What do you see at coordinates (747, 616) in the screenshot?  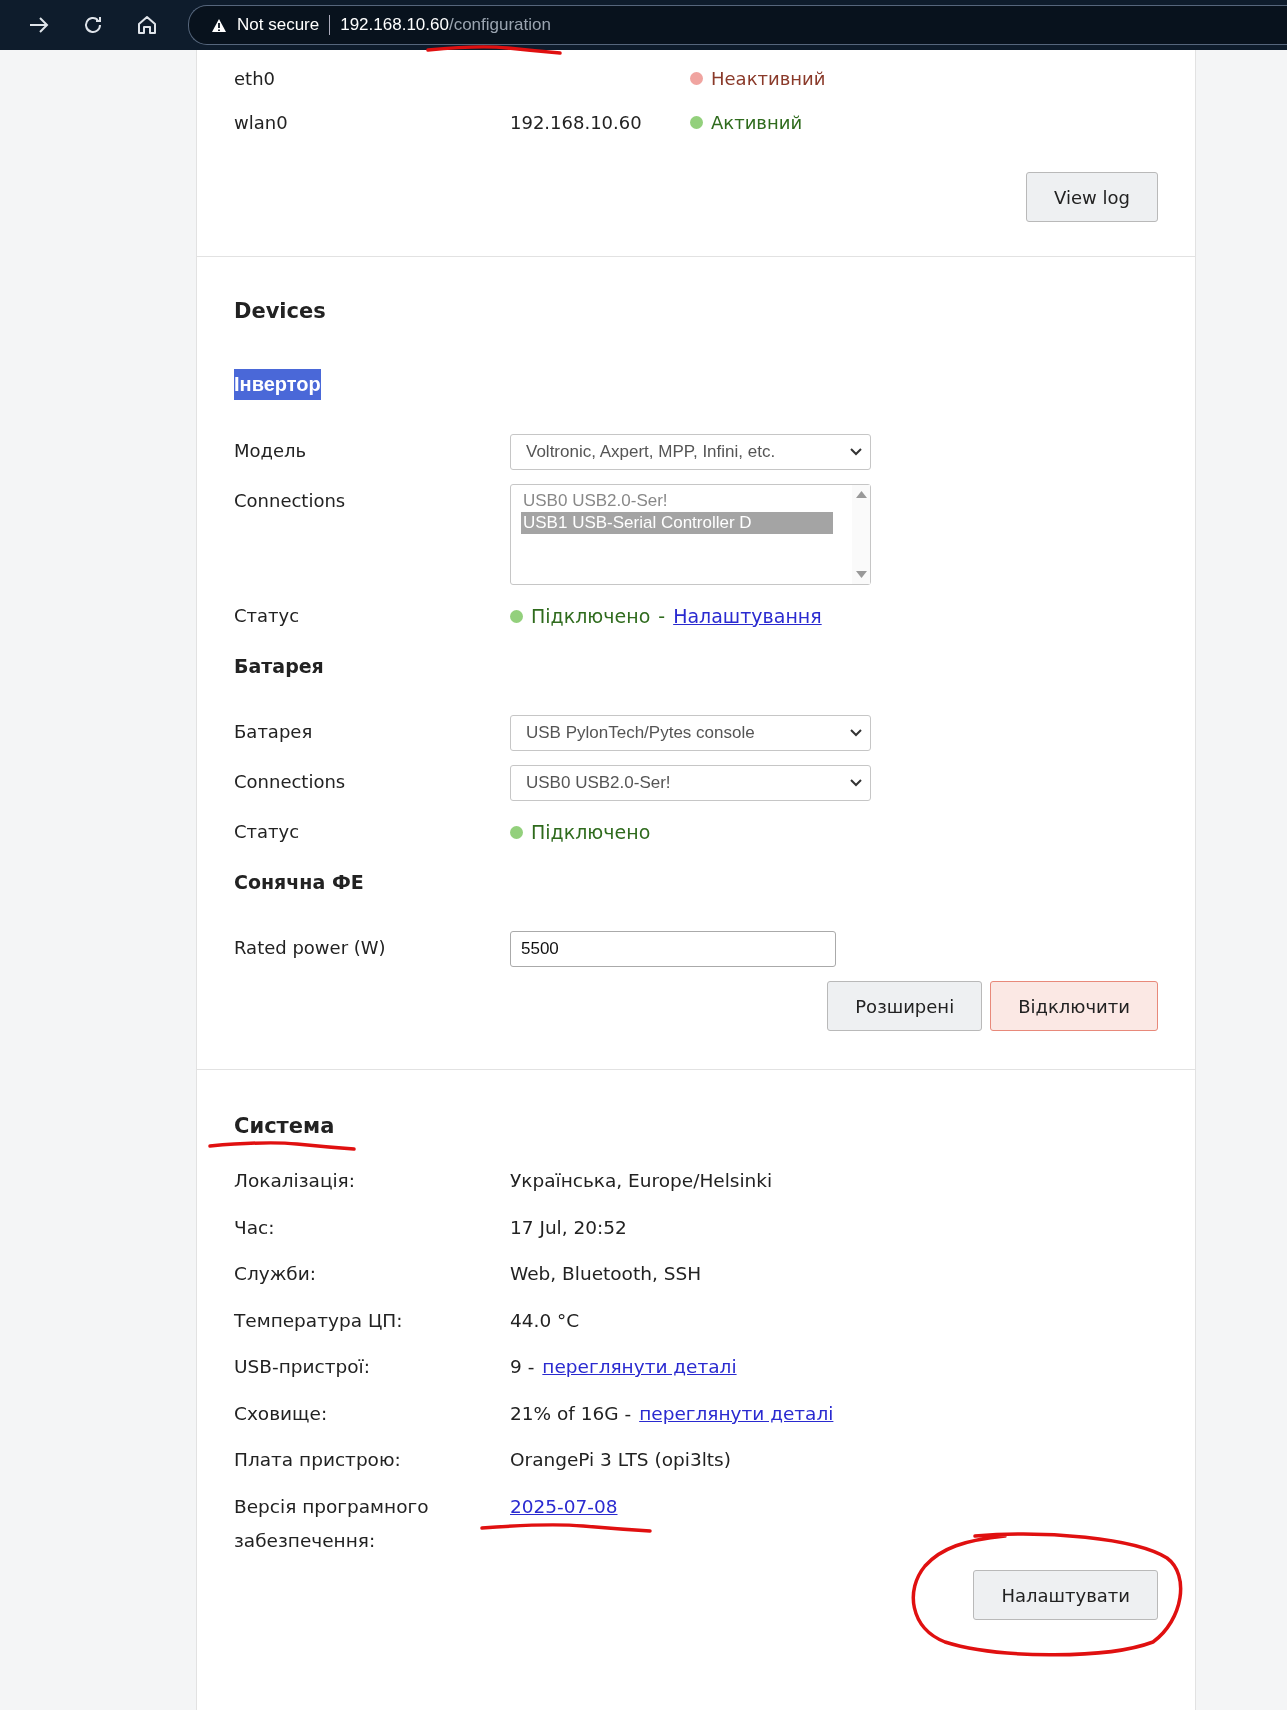 I see `settings-link: Налаштування` at bounding box center [747, 616].